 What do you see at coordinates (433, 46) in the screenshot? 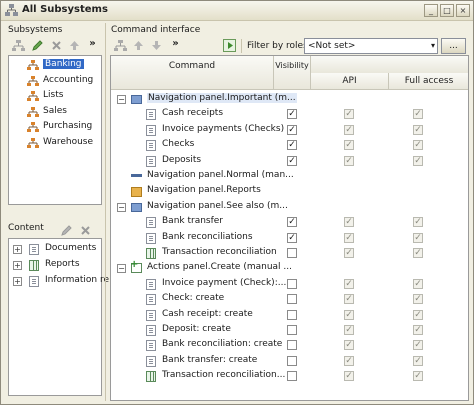
I see `chevron-down-icon: ▾` at bounding box center [433, 46].